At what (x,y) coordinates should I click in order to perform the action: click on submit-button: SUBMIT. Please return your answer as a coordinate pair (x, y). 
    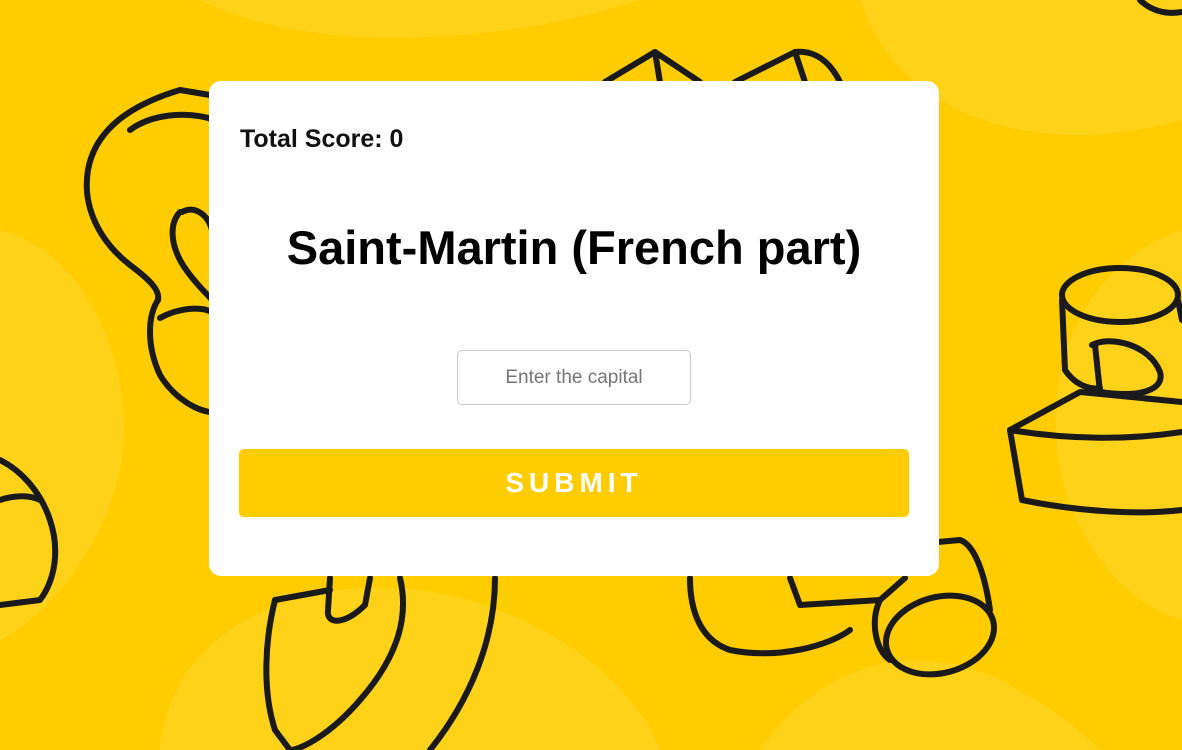
    Looking at the image, I should click on (574, 483).